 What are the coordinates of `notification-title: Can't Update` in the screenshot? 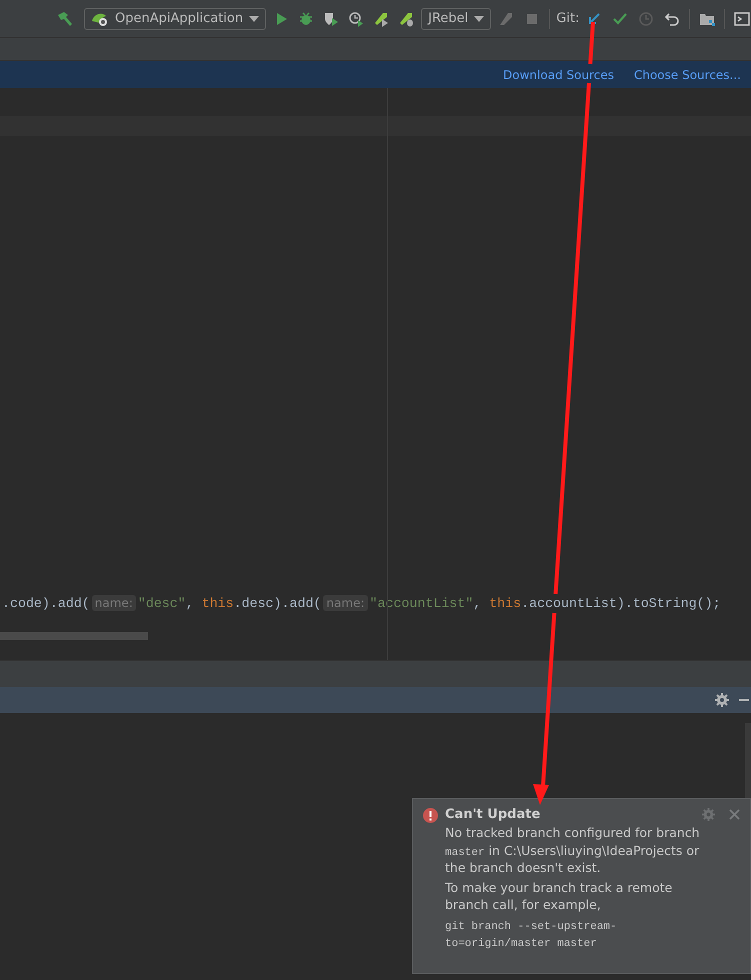 It's located at (492, 814).